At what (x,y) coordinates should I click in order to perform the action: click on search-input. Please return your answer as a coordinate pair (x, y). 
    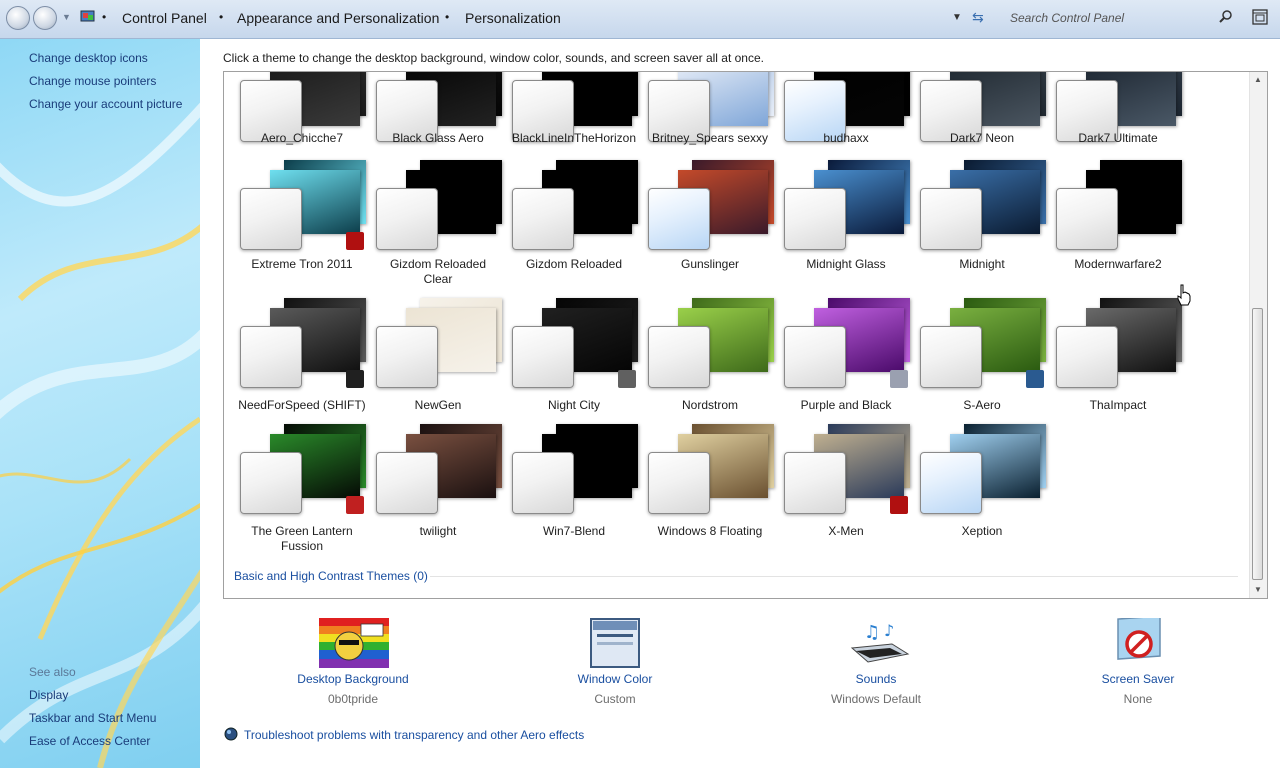
    Looking at the image, I should click on (1119, 18).